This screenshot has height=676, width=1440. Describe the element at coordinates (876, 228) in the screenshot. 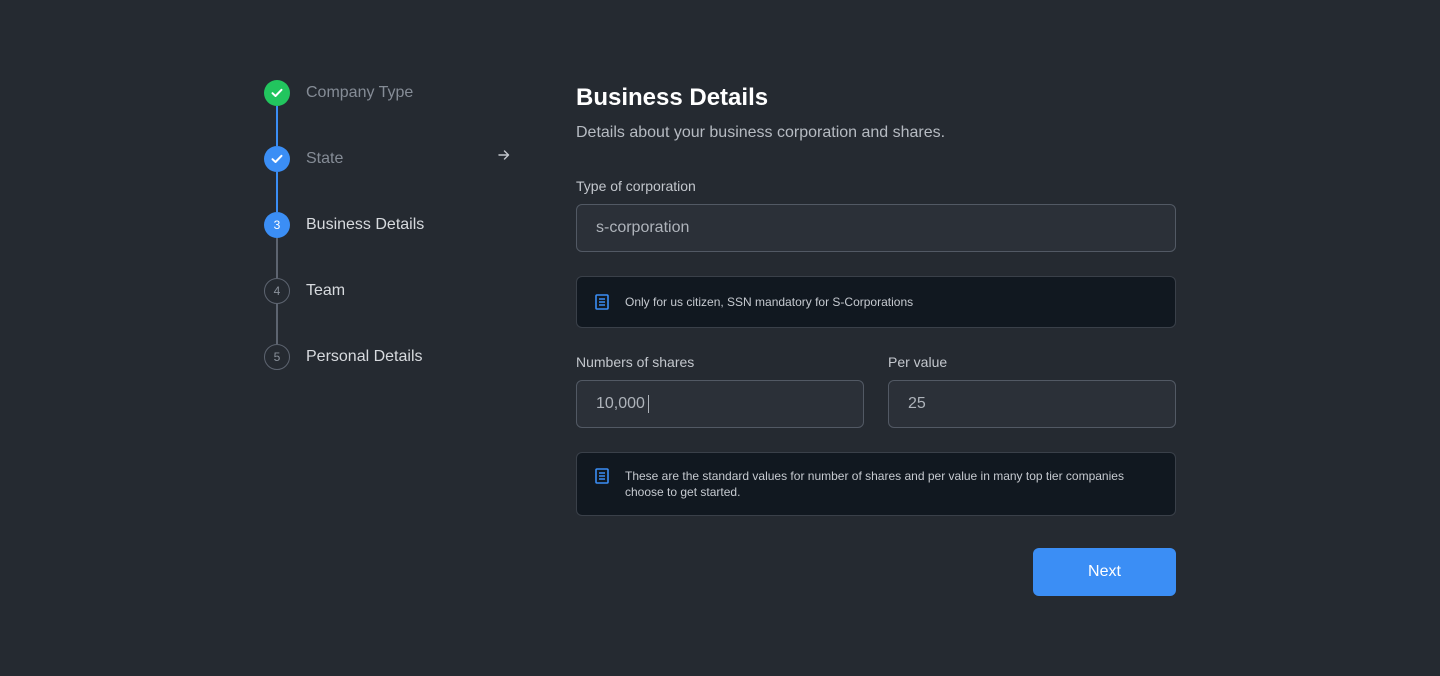

I see `corporation-type-input` at that location.